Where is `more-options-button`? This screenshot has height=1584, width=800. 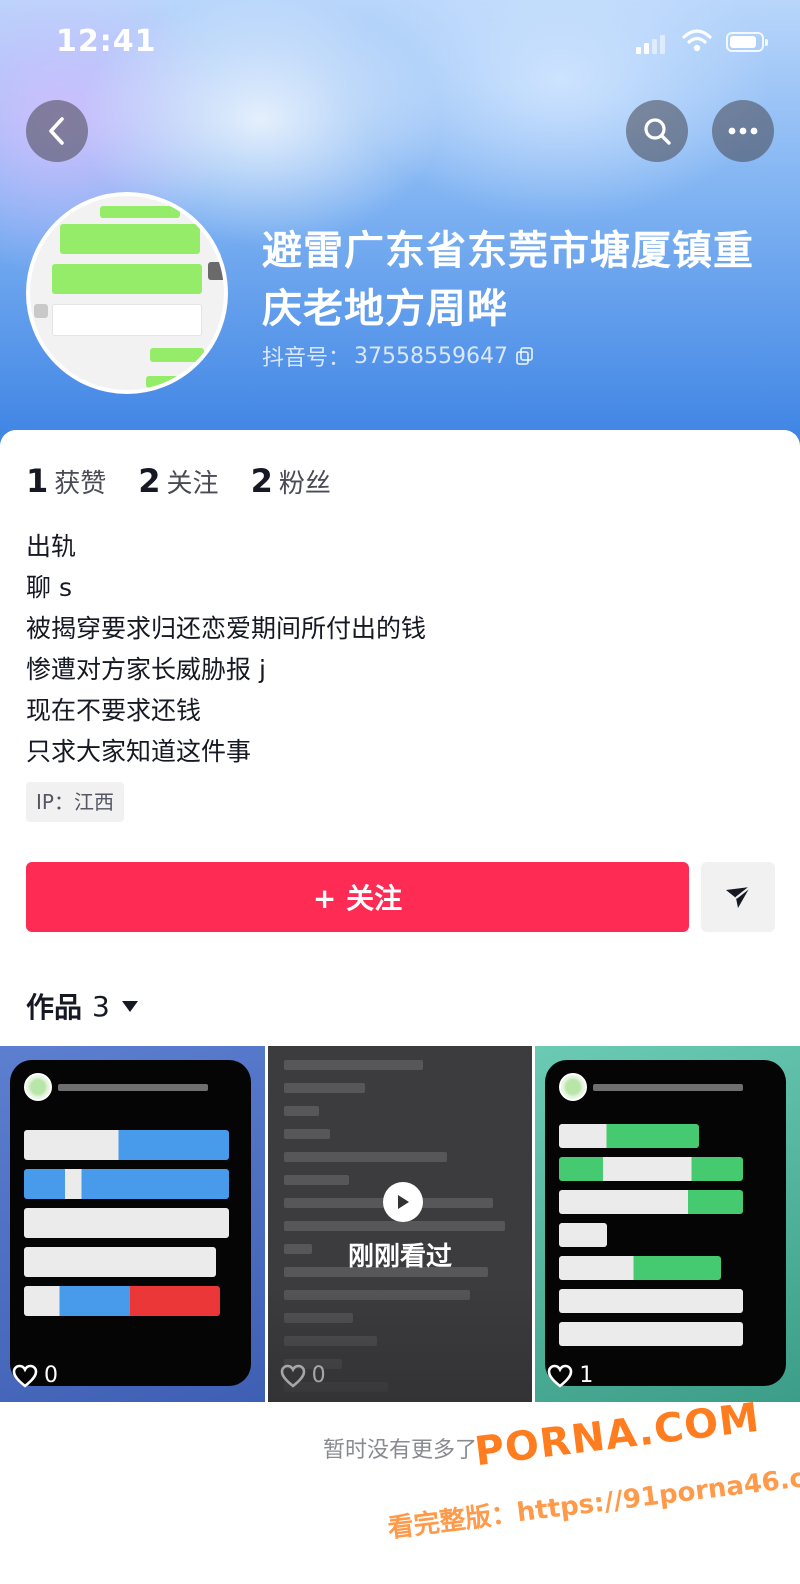
more-options-button is located at coordinates (743, 131).